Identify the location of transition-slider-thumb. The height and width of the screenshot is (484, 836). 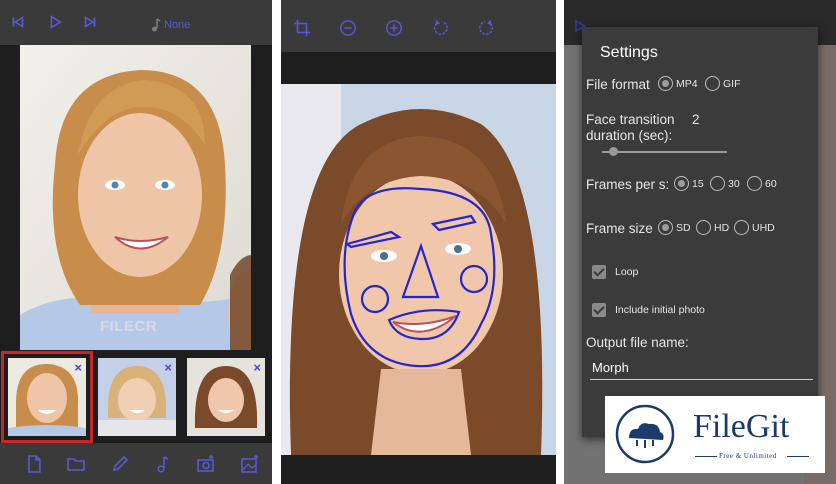
(613, 151).